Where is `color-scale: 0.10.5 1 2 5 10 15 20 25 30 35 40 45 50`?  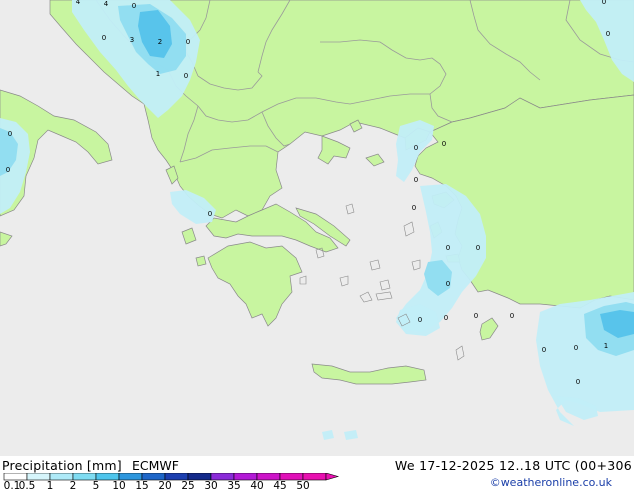
color-scale: 0.10.5 1 2 5 10 15 20 25 30 35 40 45 50 is located at coordinates (171, 481).